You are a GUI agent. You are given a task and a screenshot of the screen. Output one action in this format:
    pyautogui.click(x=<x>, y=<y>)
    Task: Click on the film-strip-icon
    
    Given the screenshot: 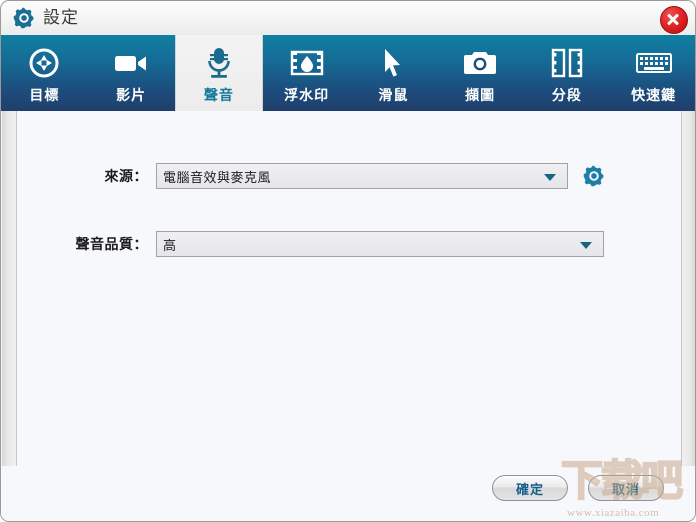 What is the action you would take?
    pyautogui.click(x=567, y=63)
    